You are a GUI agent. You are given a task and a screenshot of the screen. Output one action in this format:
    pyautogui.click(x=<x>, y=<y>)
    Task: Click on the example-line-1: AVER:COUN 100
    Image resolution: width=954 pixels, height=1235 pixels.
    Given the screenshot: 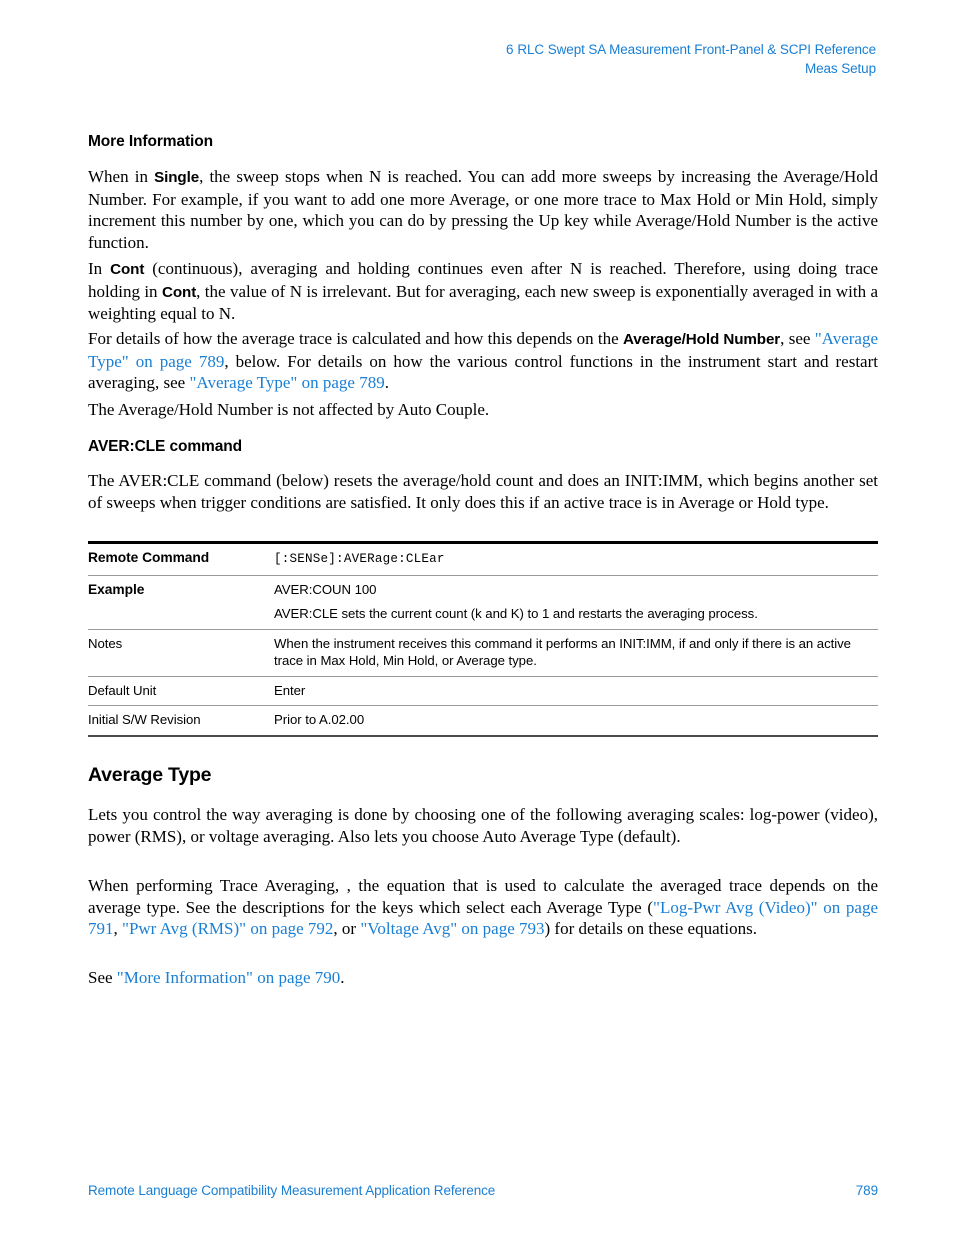 What is the action you would take?
    pyautogui.click(x=325, y=589)
    